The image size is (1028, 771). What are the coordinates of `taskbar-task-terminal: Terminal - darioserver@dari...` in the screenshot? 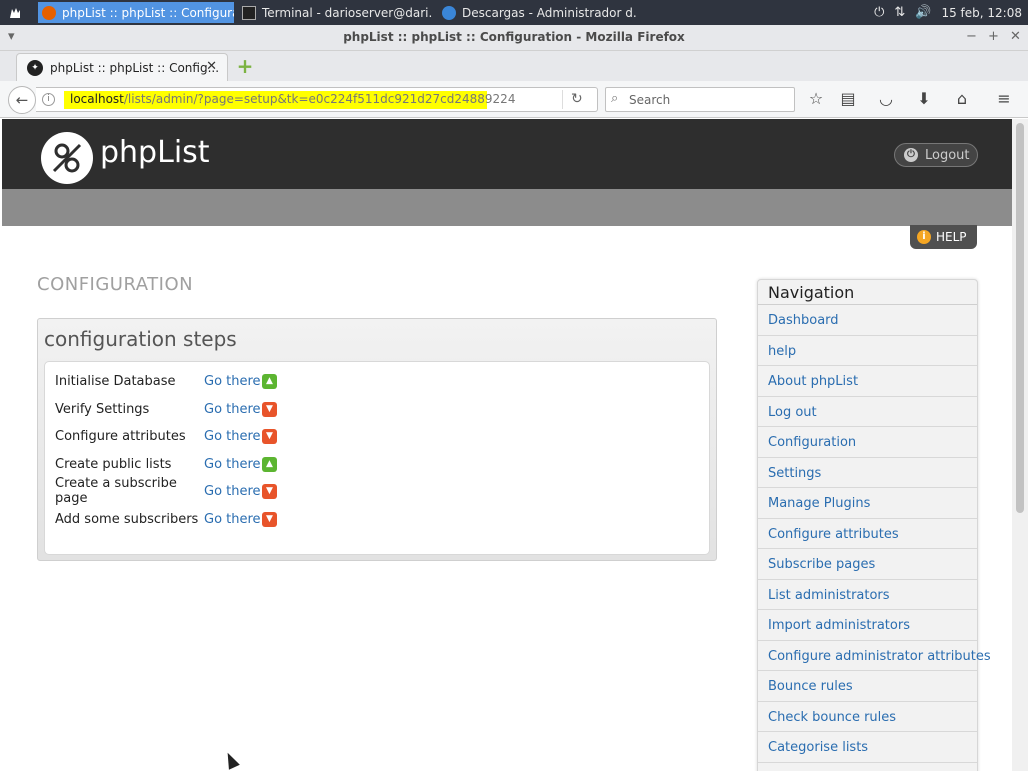 It's located at (335, 12).